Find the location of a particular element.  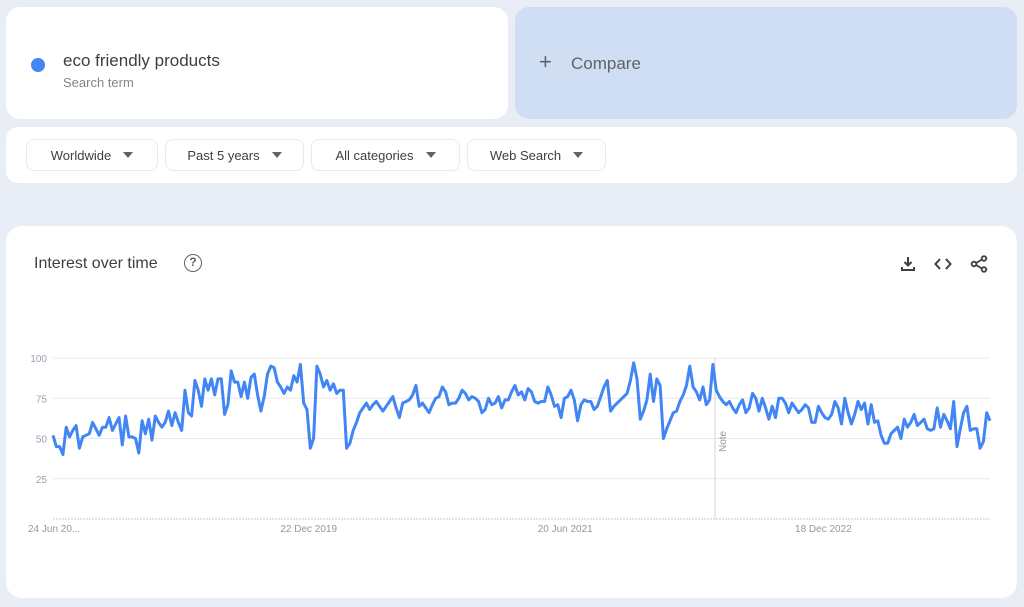

x-tick-label: 22 Dec 2019 is located at coordinates (308, 529).